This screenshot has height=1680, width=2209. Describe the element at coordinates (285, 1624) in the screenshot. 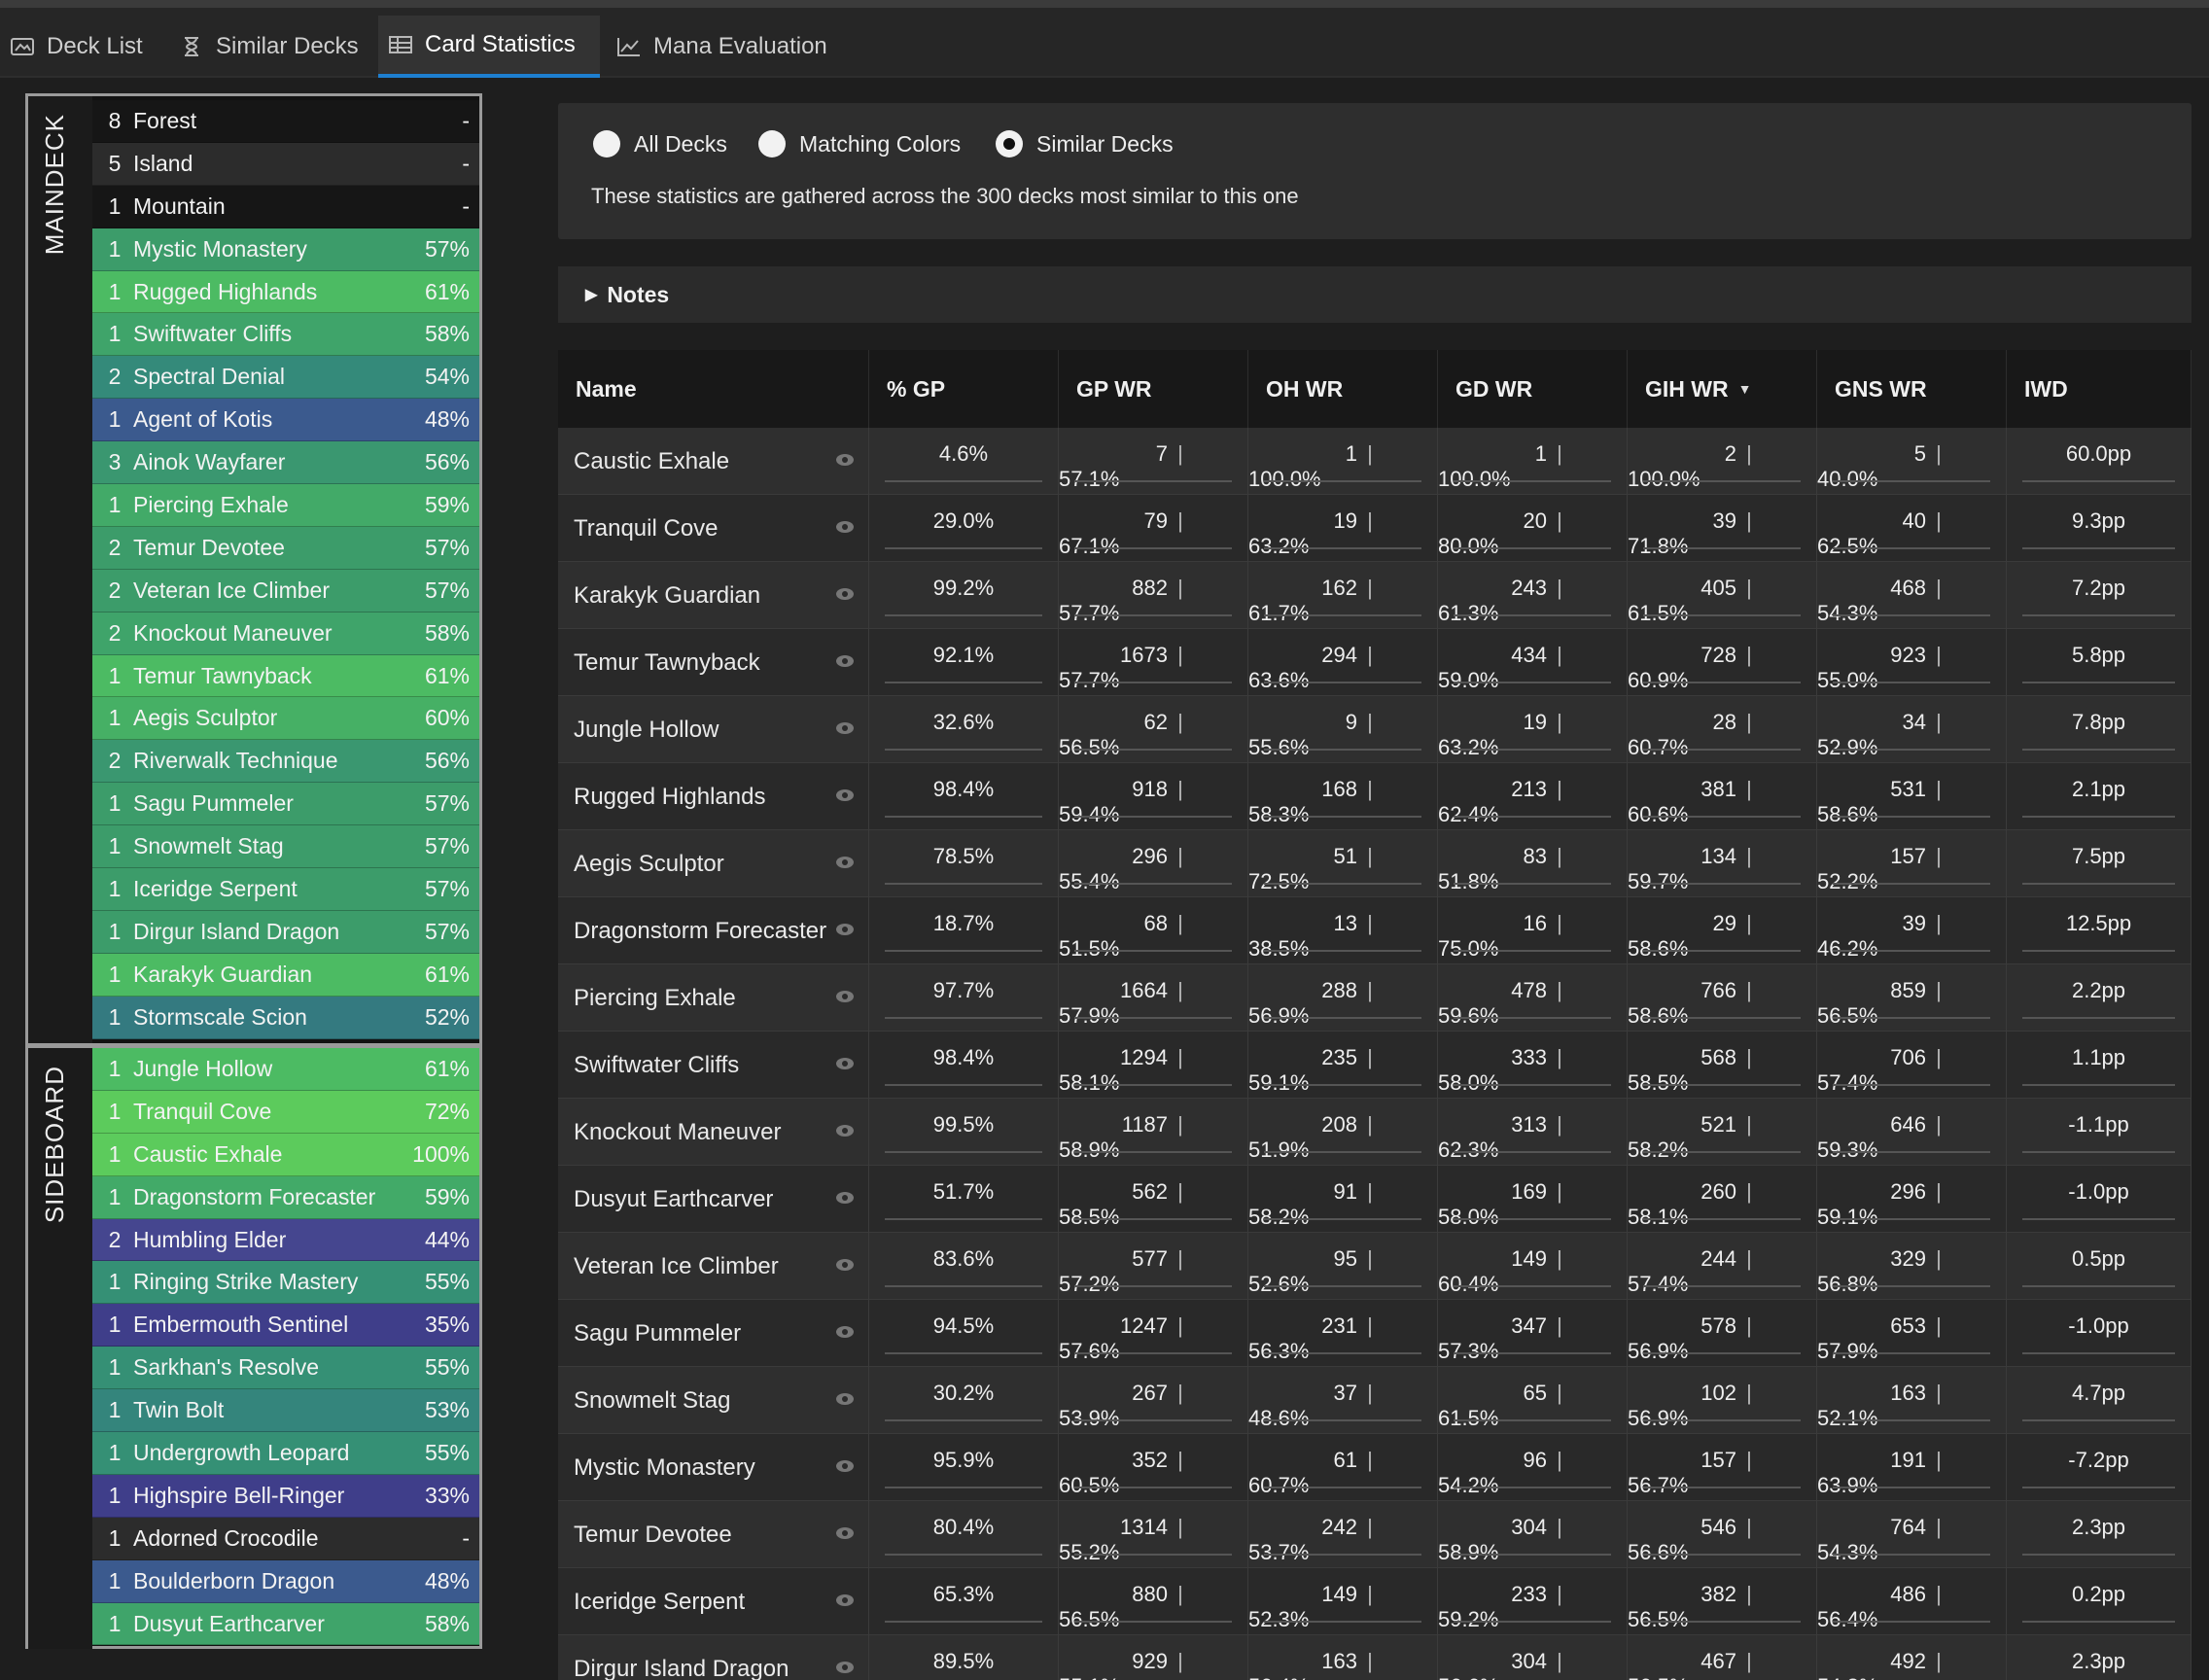

I see `deck-card-row: 1 Dusyut Earthcarver 58%` at that location.